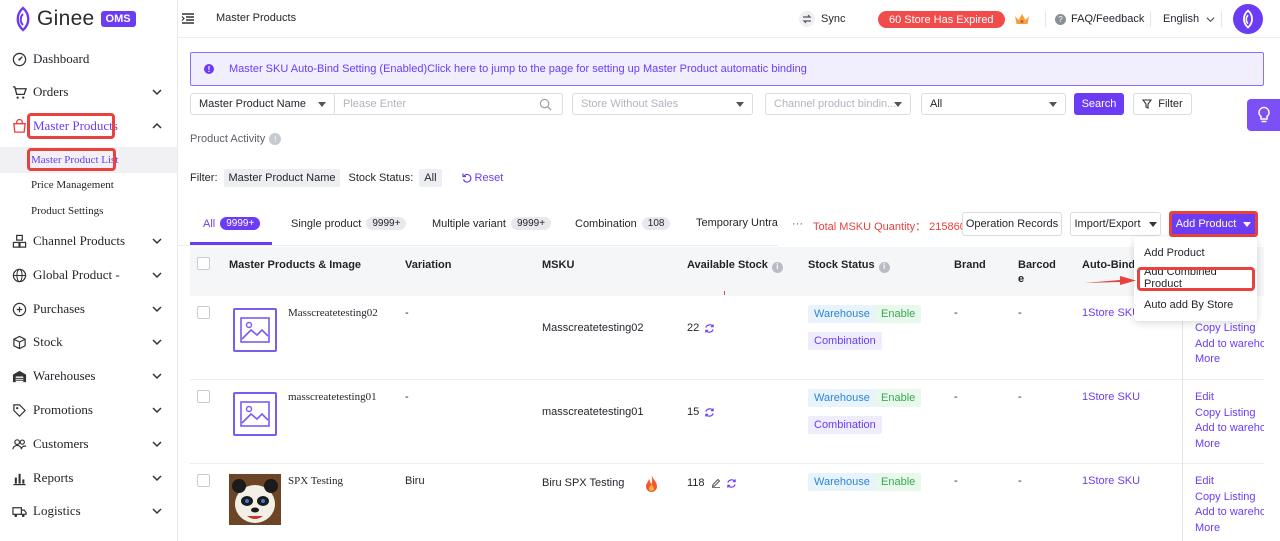 The width and height of the screenshot is (1280, 541). Describe the element at coordinates (593, 412) in the screenshot. I see `msku: masscreatetesting01` at that location.